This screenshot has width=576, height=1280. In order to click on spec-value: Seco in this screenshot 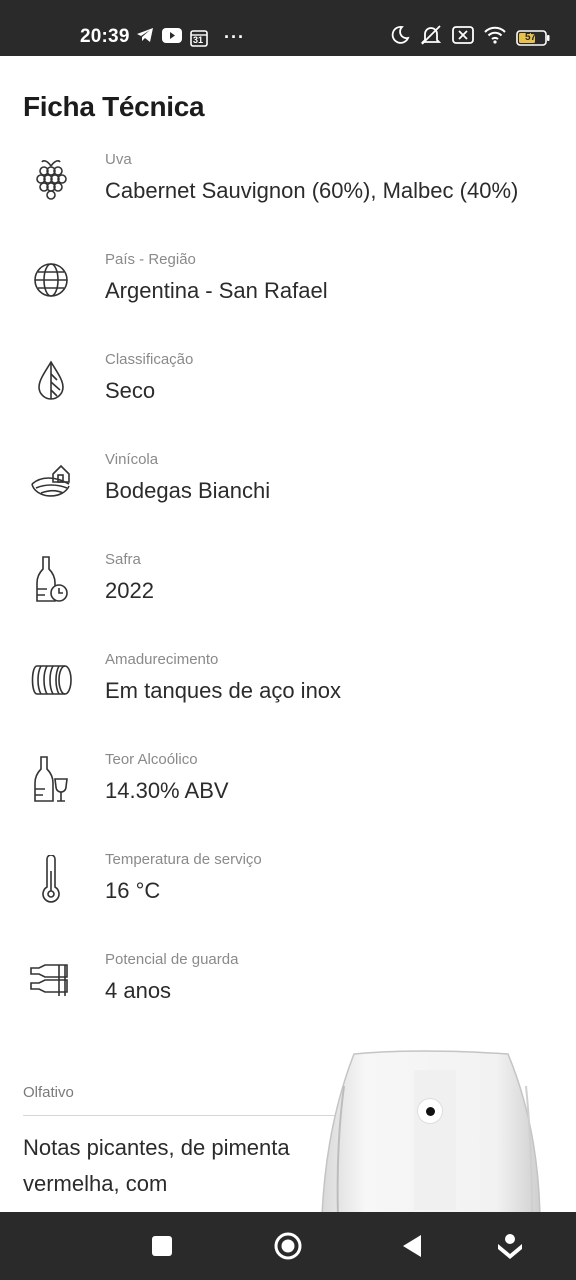, I will do `click(130, 390)`.